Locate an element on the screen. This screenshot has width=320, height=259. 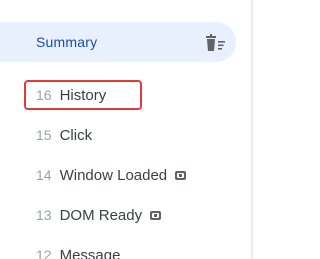
event-item-message: 12 Message is located at coordinates (72, 249).